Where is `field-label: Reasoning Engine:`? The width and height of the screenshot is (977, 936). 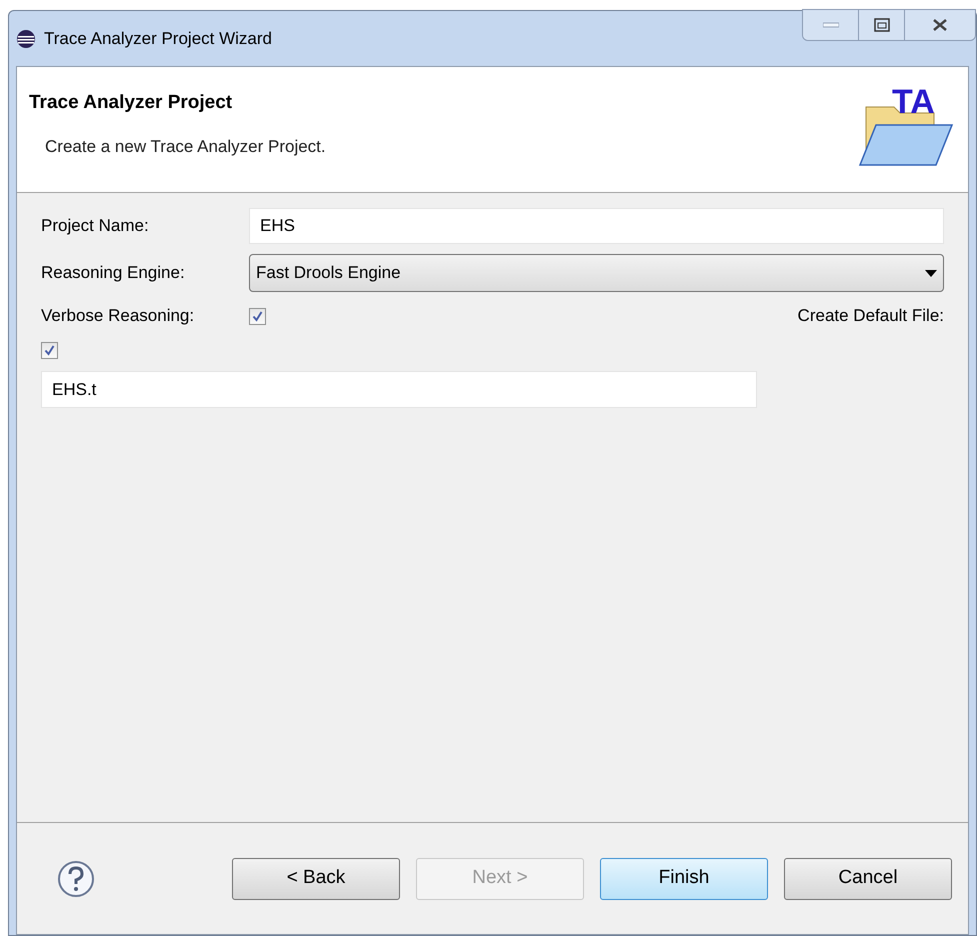 field-label: Reasoning Engine: is located at coordinates (113, 273).